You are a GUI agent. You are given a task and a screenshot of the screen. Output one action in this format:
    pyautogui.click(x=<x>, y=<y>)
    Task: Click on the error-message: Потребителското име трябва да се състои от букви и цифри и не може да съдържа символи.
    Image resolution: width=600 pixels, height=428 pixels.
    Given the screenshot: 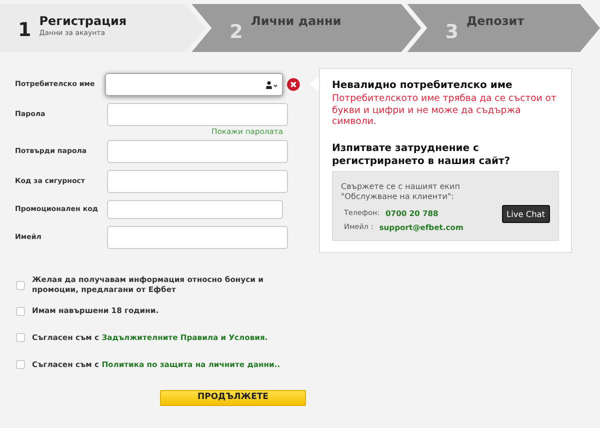 What is the action you would take?
    pyautogui.click(x=445, y=110)
    